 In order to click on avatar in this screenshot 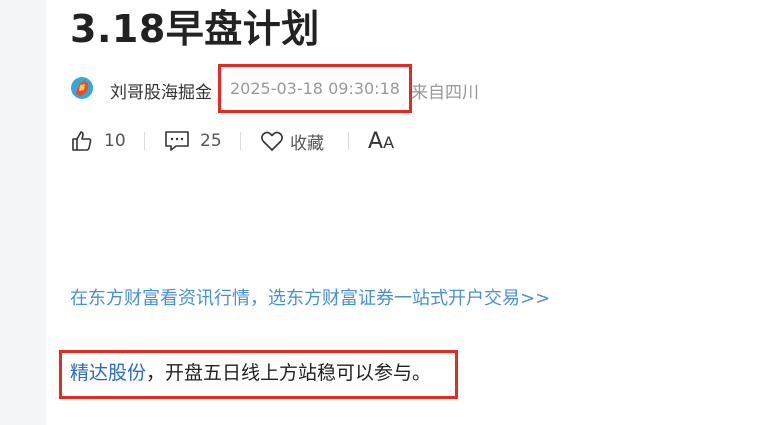, I will do `click(82, 88)`.